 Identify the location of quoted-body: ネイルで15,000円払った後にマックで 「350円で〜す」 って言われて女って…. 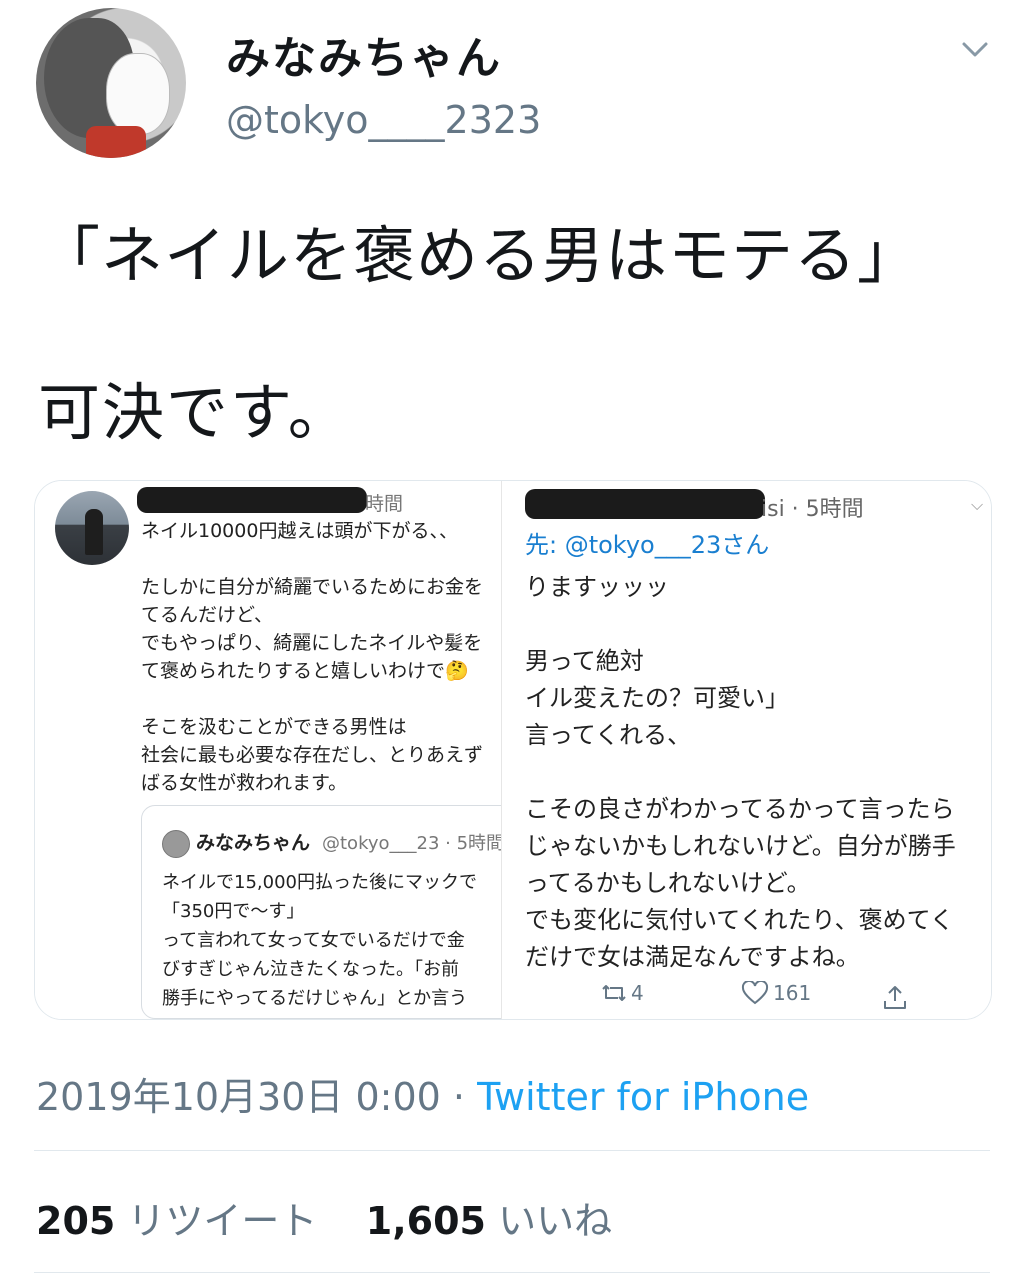
(319, 940).